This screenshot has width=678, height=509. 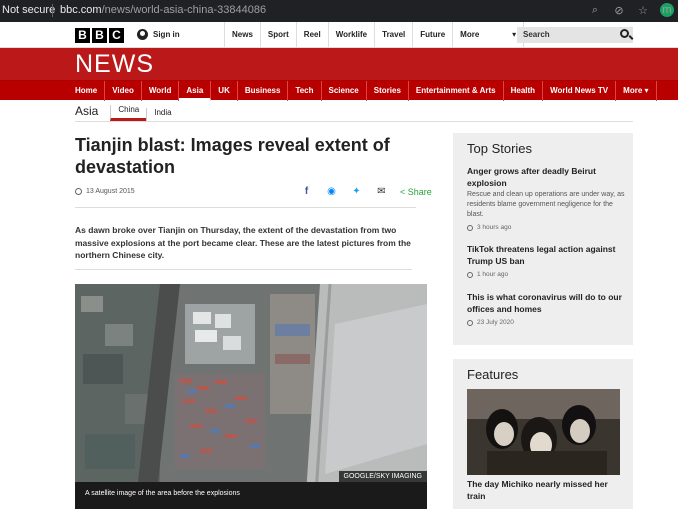 What do you see at coordinates (356, 191) in the screenshot?
I see `twitter-icon: ✦` at bounding box center [356, 191].